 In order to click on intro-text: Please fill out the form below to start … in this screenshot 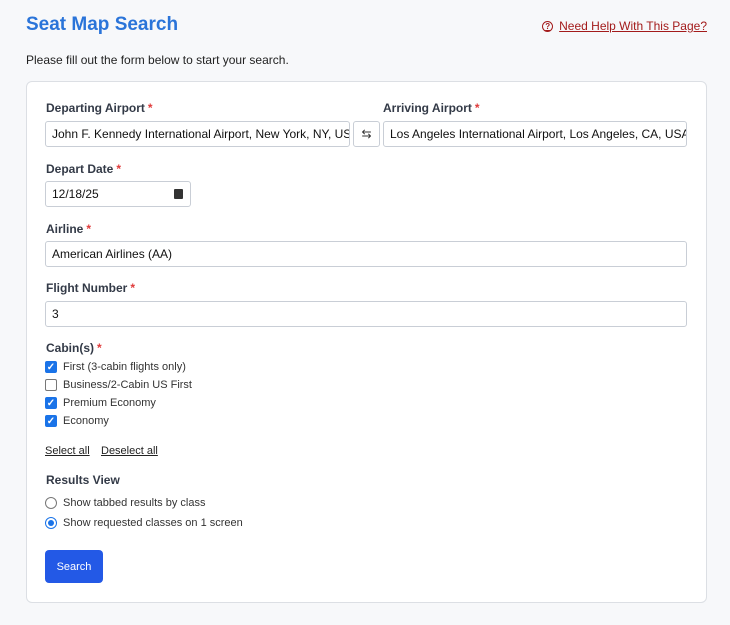, I will do `click(157, 60)`.